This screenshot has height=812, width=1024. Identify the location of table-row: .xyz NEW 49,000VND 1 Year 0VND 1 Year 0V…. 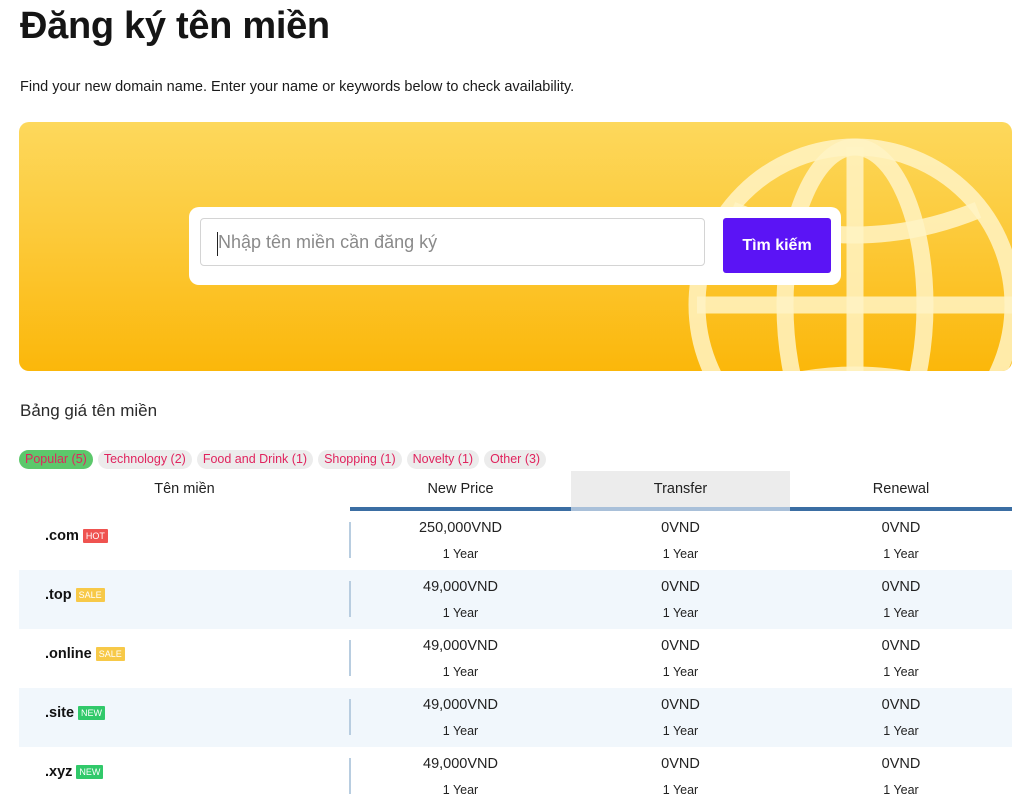
(515, 776).